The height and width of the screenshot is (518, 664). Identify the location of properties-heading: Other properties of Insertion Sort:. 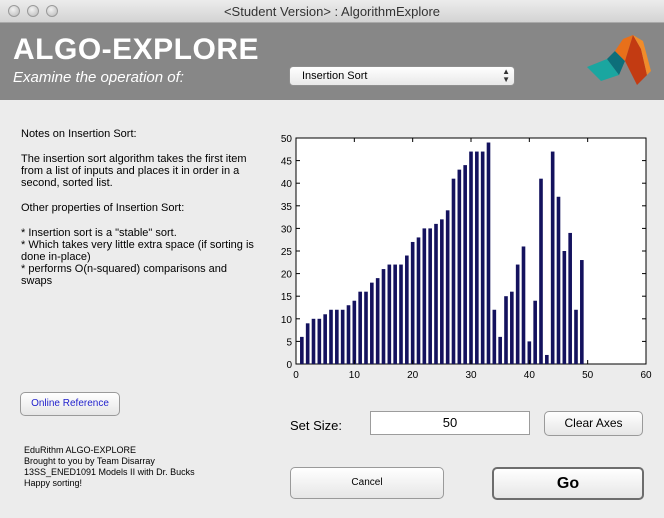
(103, 208).